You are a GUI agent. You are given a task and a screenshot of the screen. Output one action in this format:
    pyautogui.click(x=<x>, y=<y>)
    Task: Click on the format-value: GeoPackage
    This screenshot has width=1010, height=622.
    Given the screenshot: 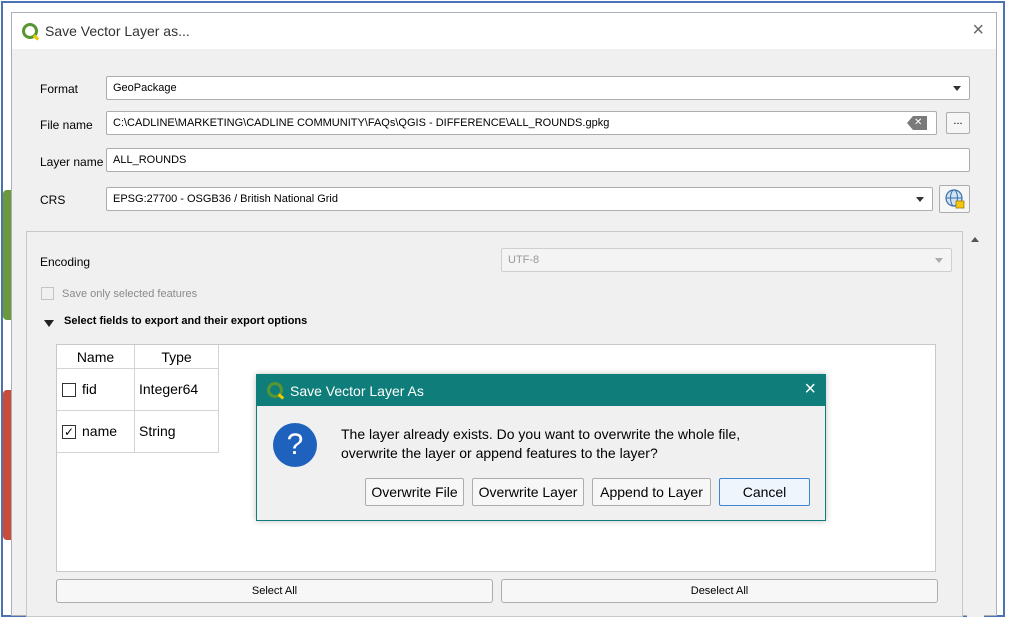 What is the action you would take?
    pyautogui.click(x=145, y=88)
    